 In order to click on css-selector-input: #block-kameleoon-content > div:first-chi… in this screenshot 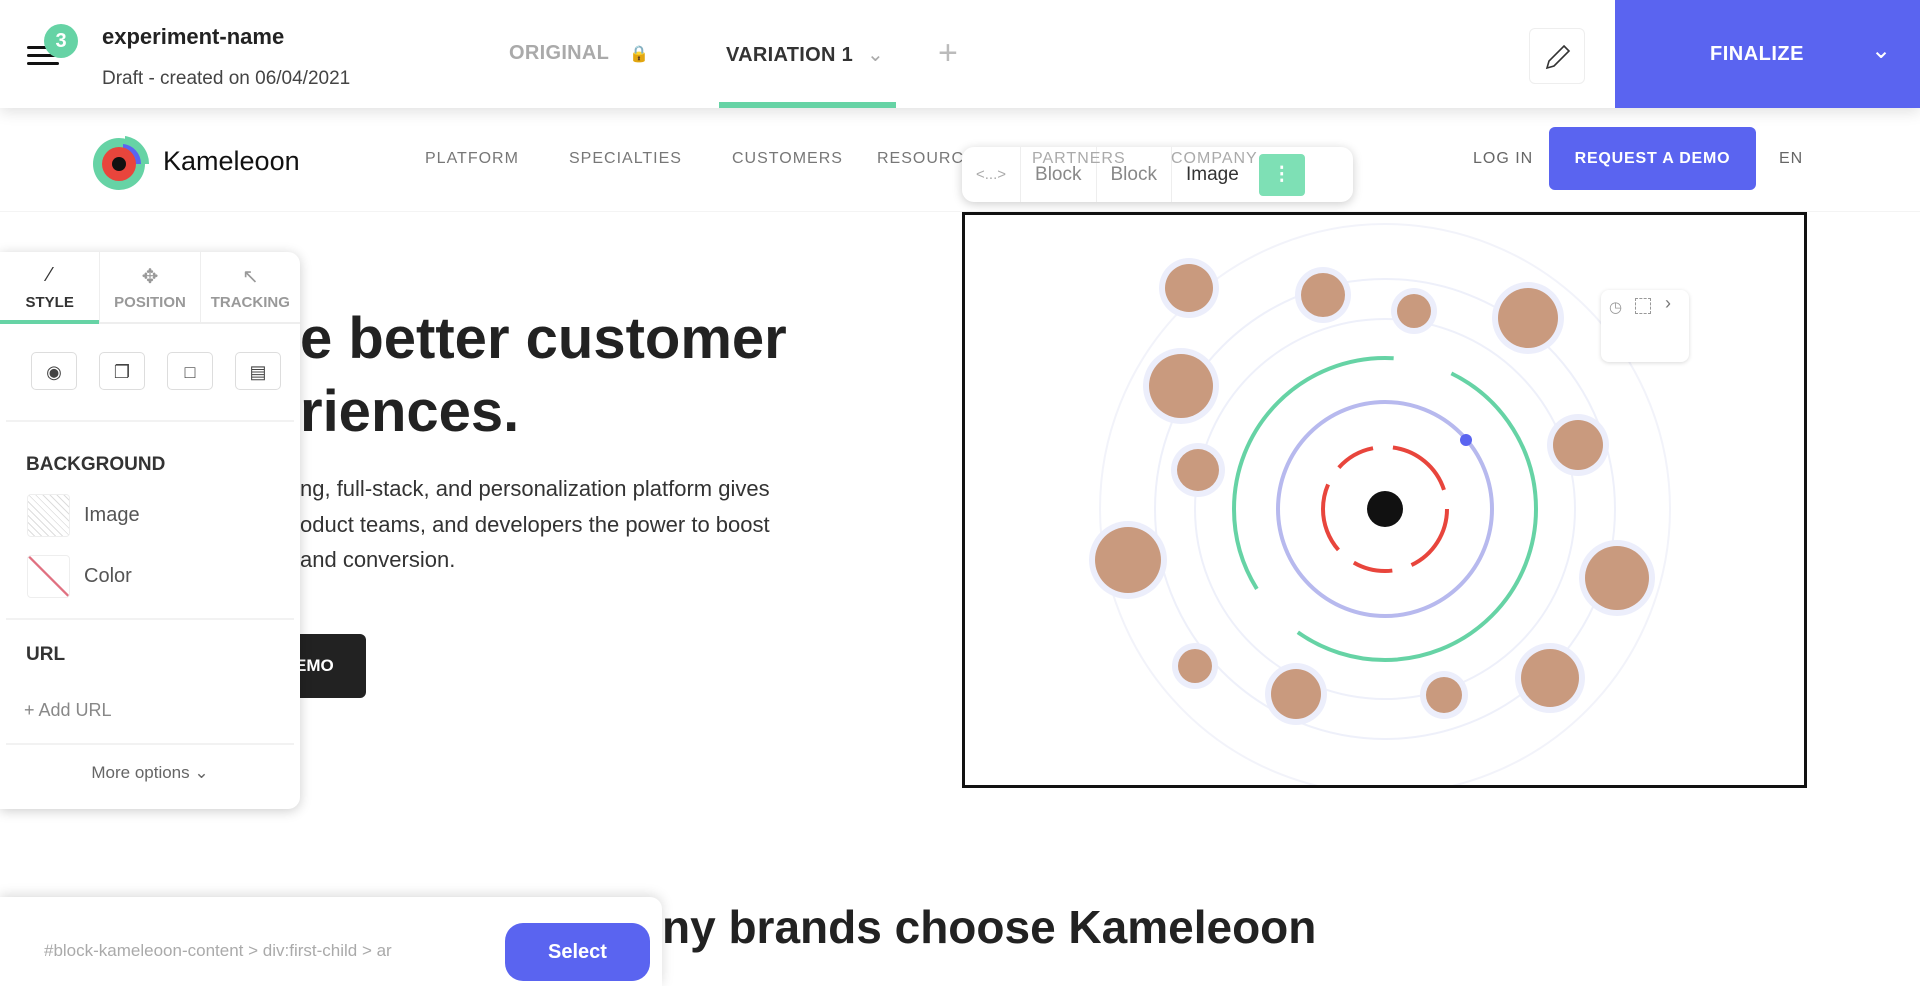, I will do `click(254, 951)`.